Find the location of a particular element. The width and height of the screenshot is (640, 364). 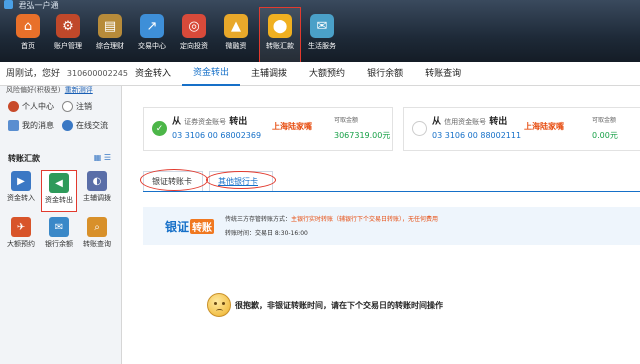

person-icon is located at coordinates (13, 106).